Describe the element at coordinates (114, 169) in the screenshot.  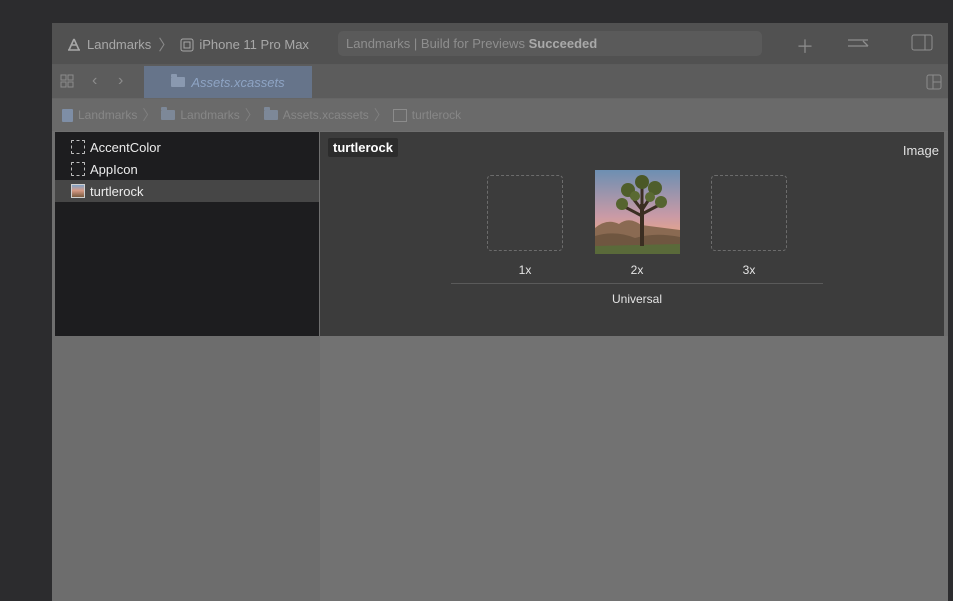
I see `asset-label: AppIcon` at that location.